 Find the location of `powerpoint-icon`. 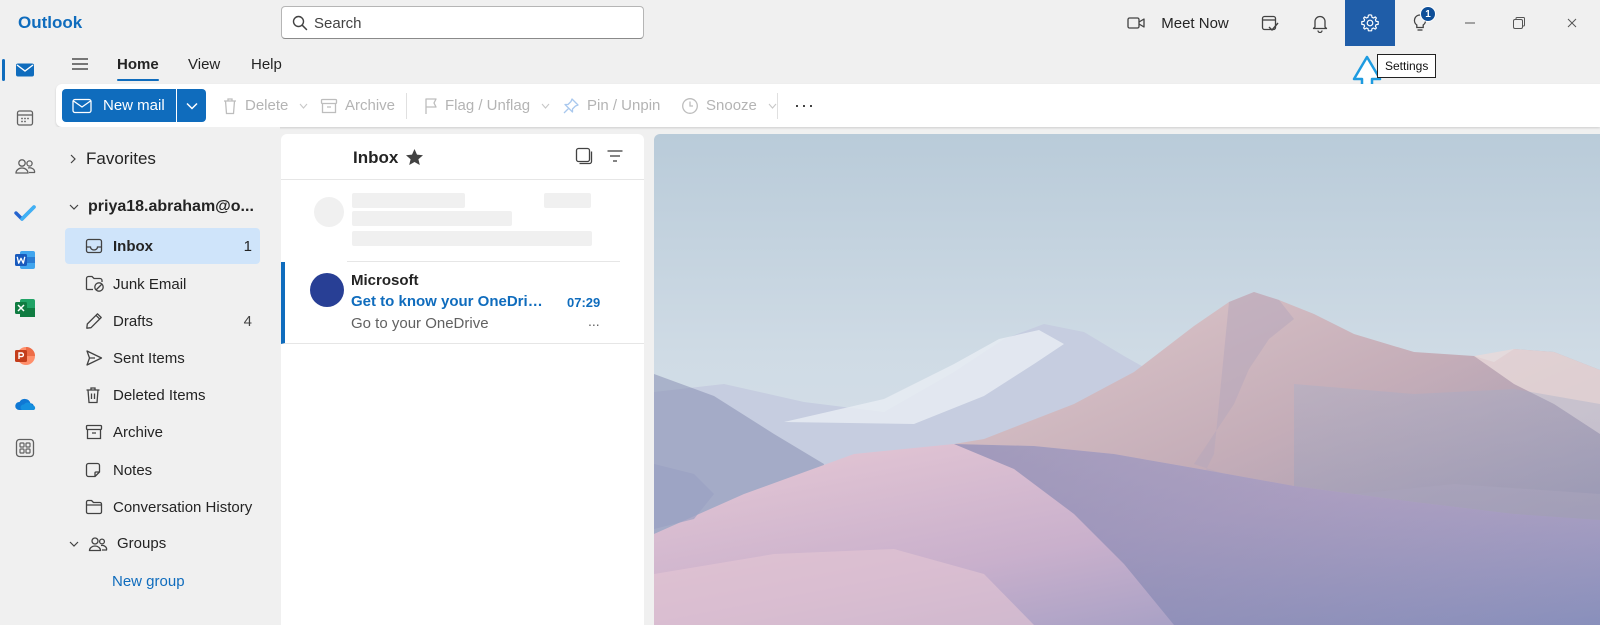

powerpoint-icon is located at coordinates (25, 356).